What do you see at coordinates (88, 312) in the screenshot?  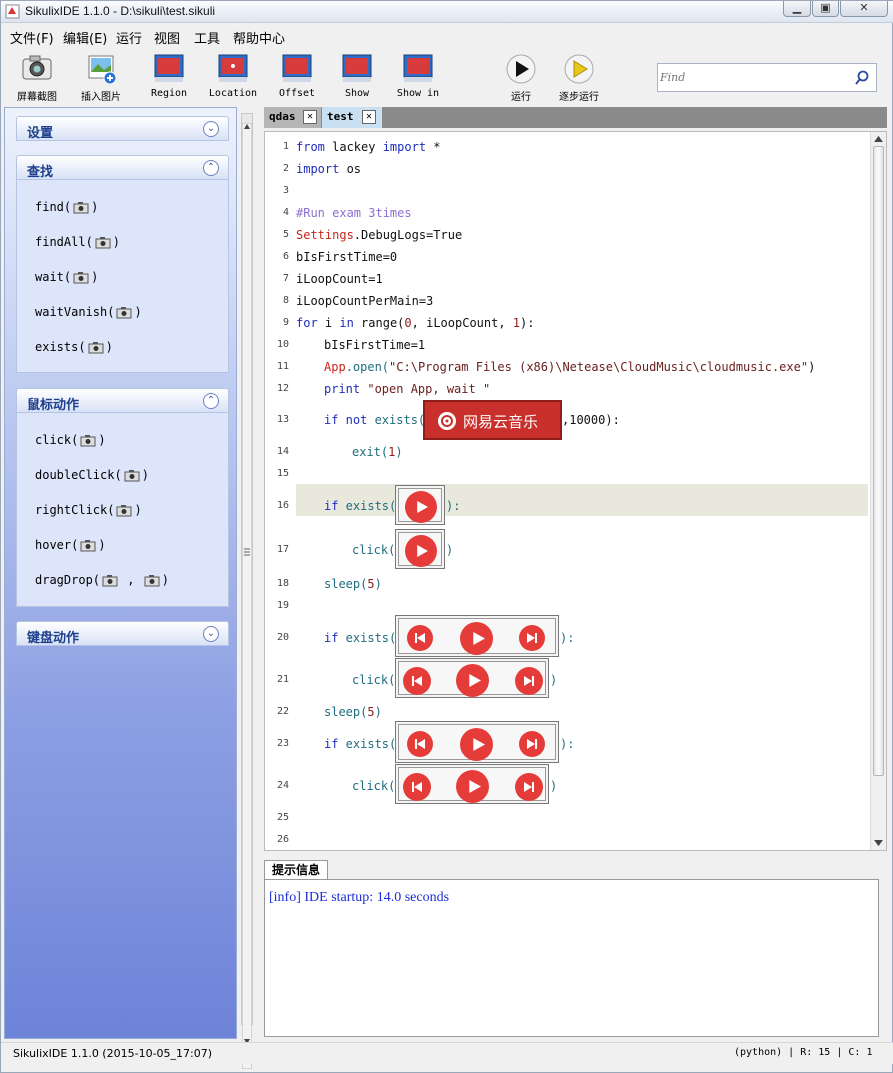 I see `command-waitvanish: waitVanish()` at bounding box center [88, 312].